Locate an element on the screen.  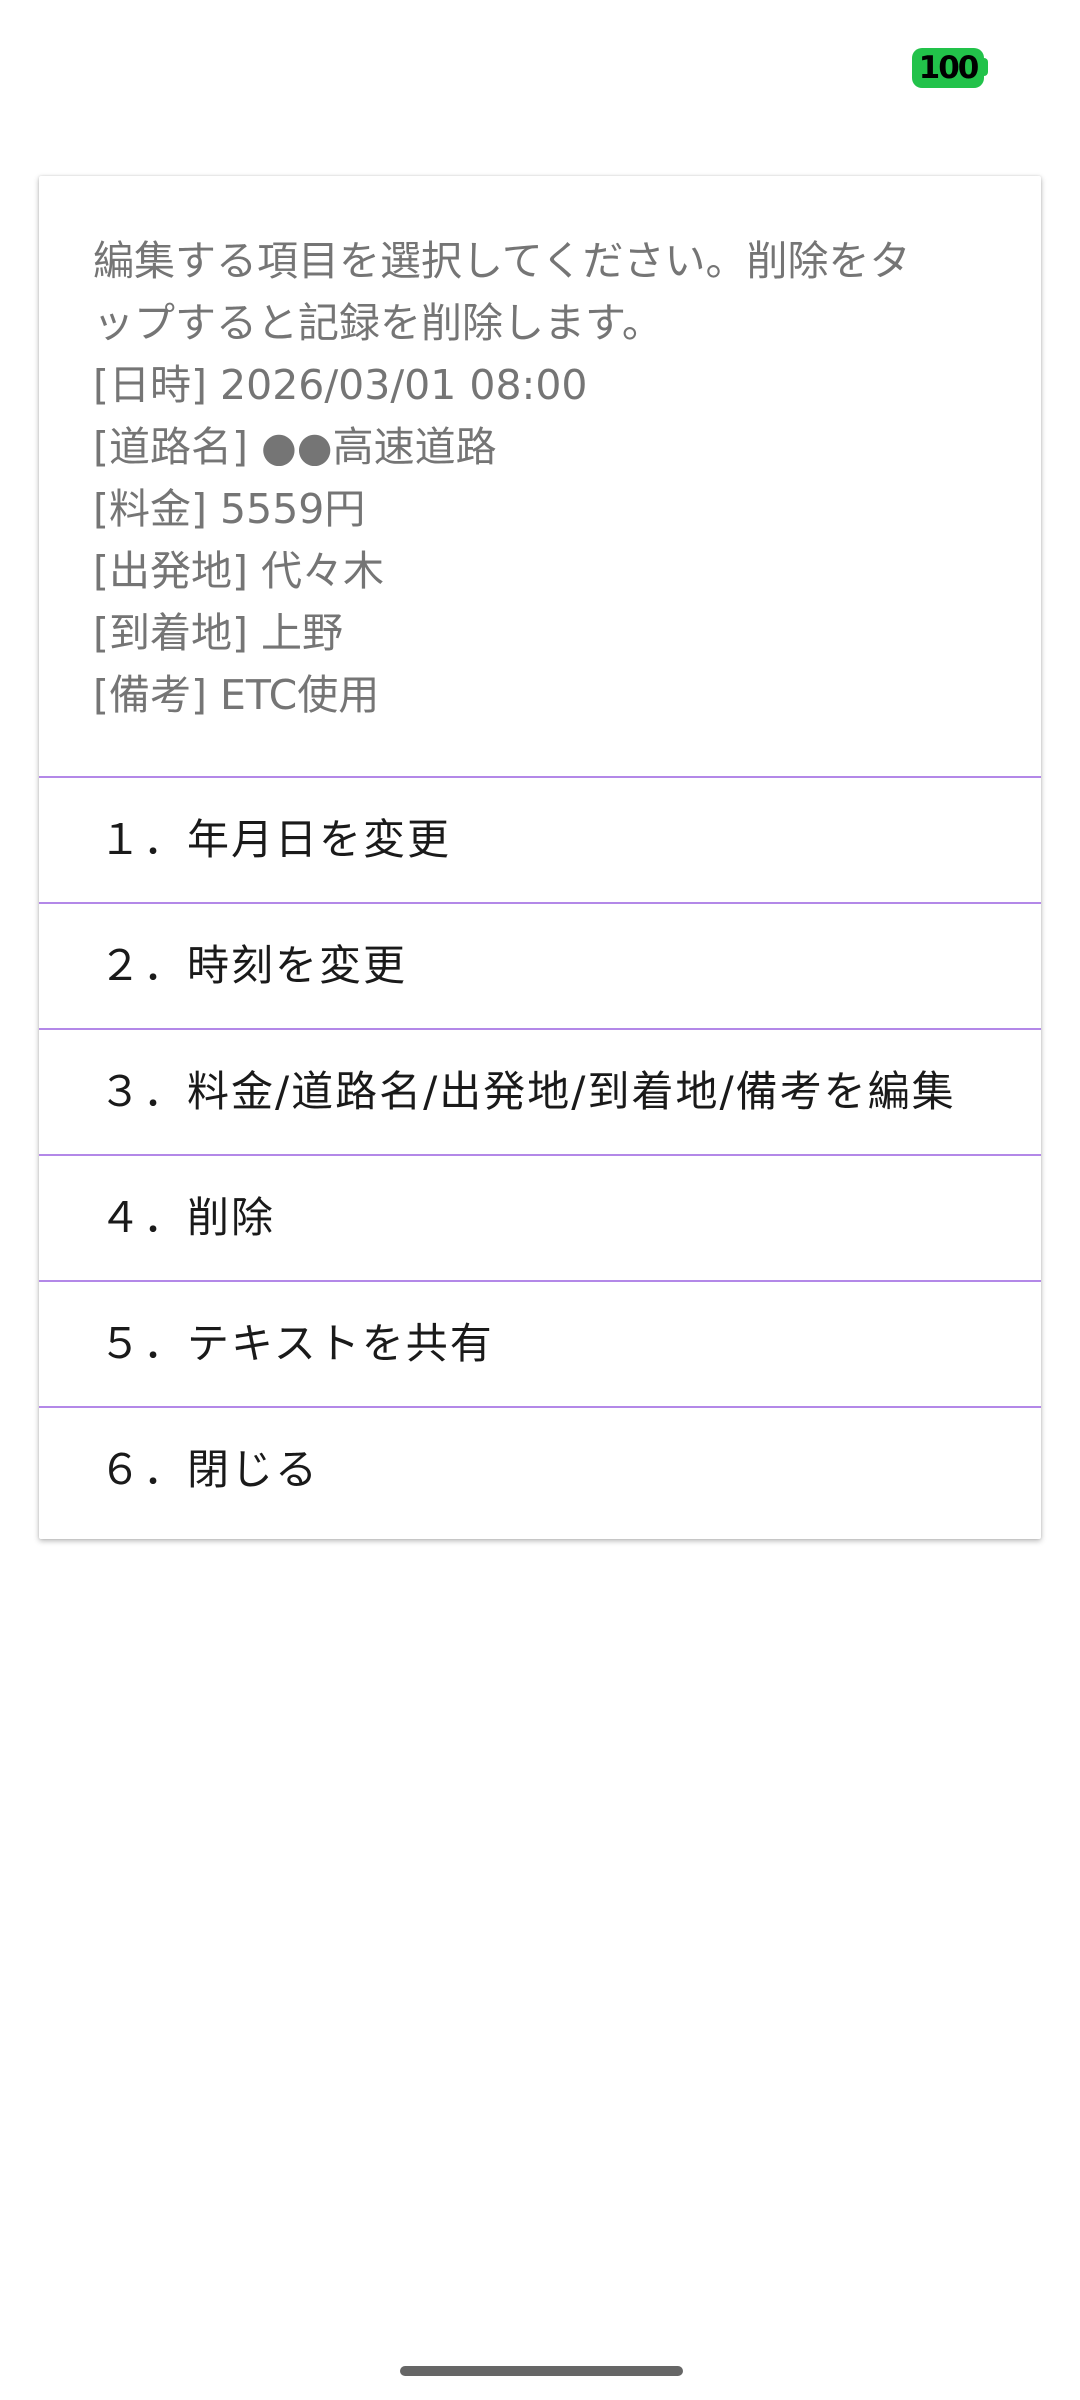
option-share-text-label: ５．テキストを共有 is located at coordinates (296, 1343).